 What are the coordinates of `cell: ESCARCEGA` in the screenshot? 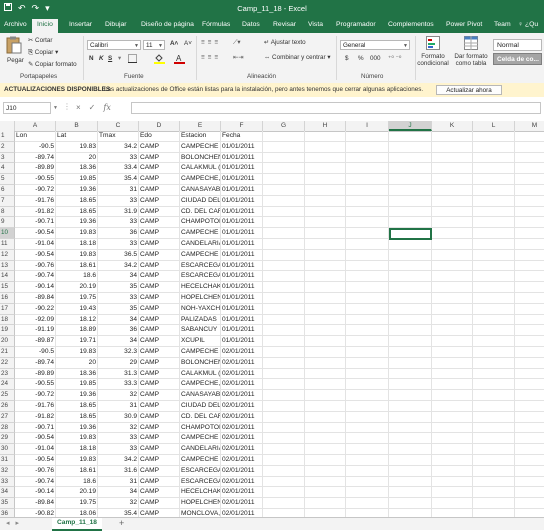 It's located at (200, 277).